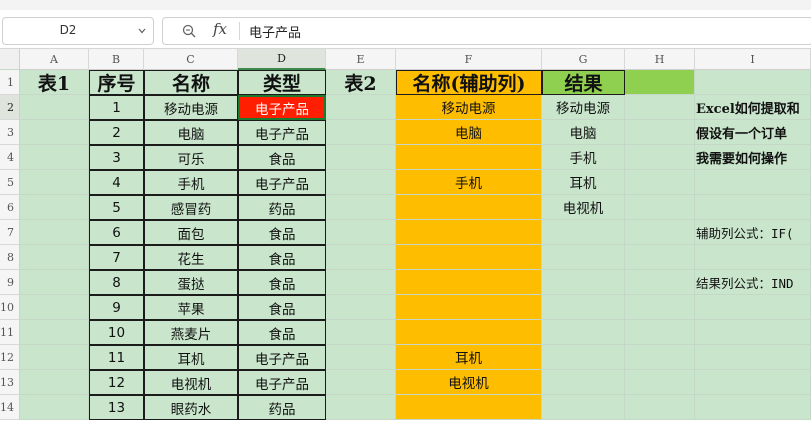 The height and width of the screenshot is (440, 811). I want to click on row-header-13: 13, so click(10, 382).